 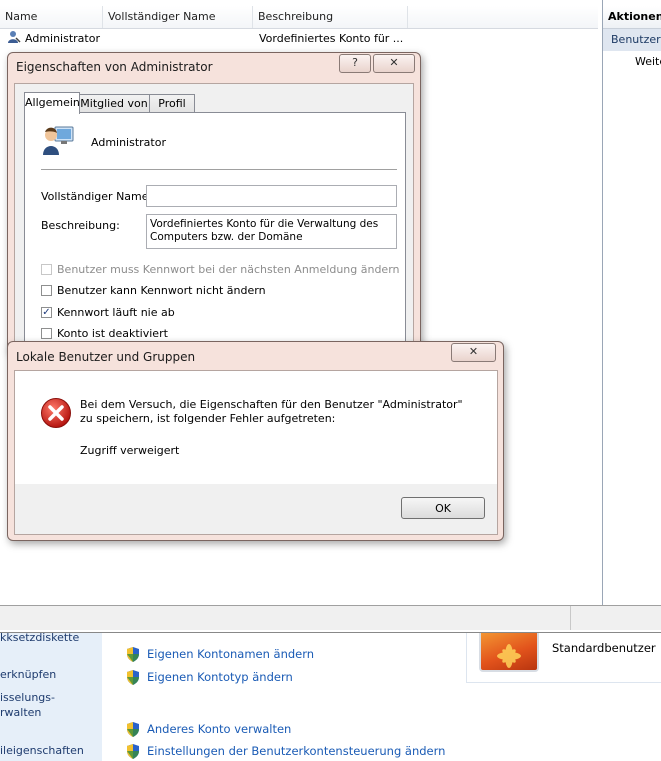 What do you see at coordinates (106, 357) in the screenshot?
I see `error-dialog-title: Lokale Benutzer und Gruppen` at bounding box center [106, 357].